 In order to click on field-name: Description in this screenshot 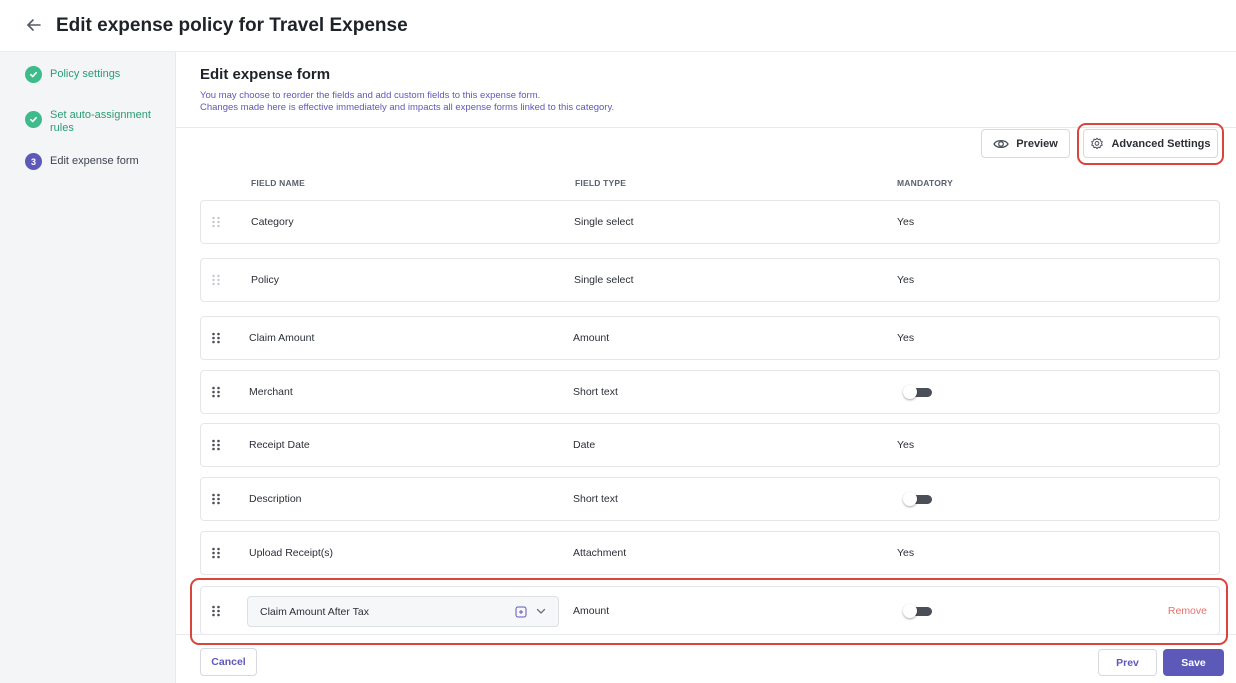, I will do `click(275, 499)`.